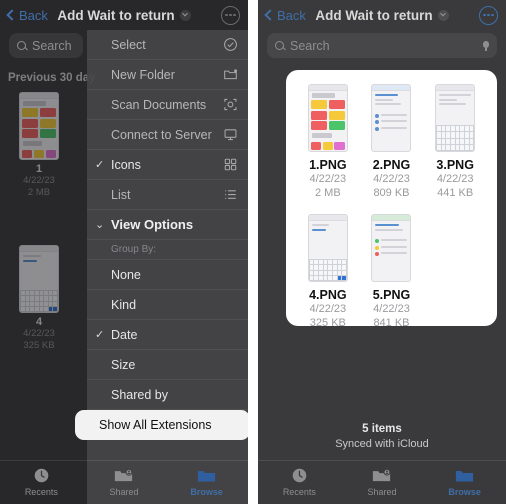 The width and height of the screenshot is (506, 504). What do you see at coordinates (328, 295) in the screenshot?
I see `file-name: 4.PNG` at bounding box center [328, 295].